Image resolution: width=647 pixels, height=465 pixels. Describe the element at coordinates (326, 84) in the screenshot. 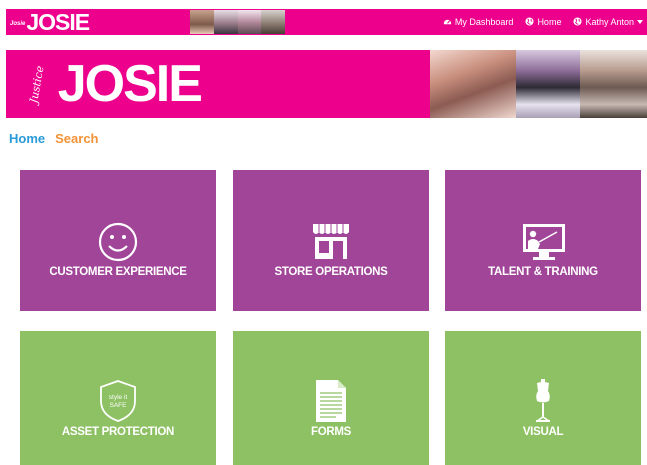

I see `header-banner: Justice JOSIE` at that location.